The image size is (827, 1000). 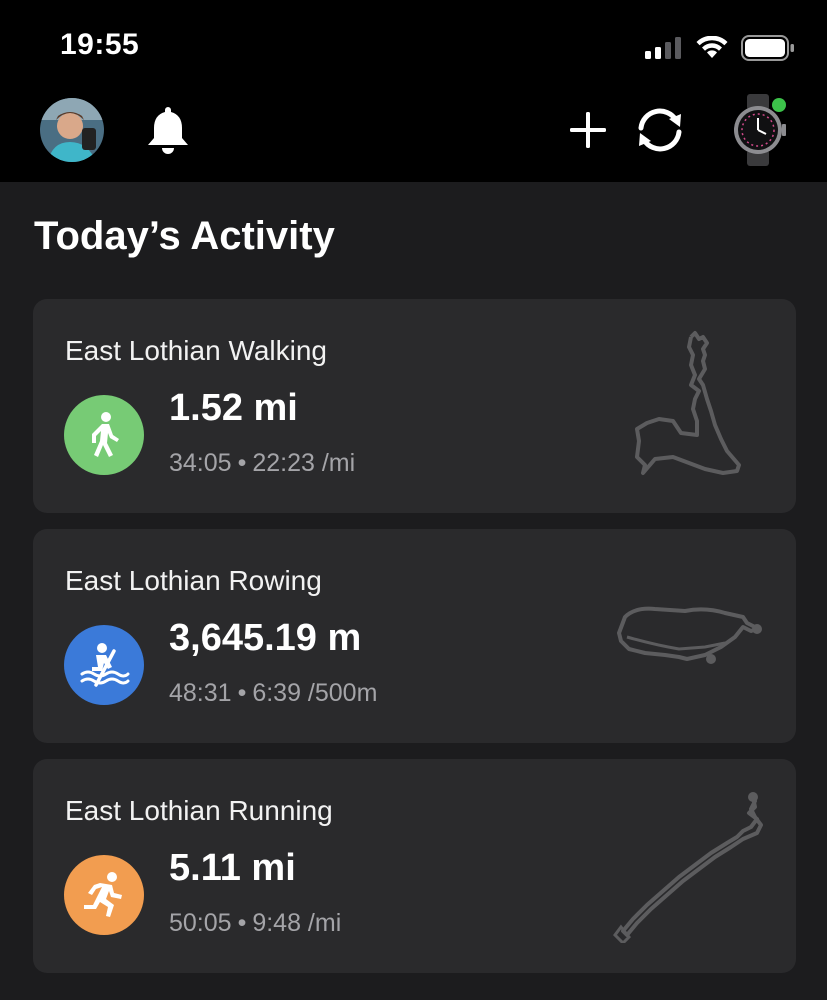 I want to click on plus-icon, so click(x=588, y=130).